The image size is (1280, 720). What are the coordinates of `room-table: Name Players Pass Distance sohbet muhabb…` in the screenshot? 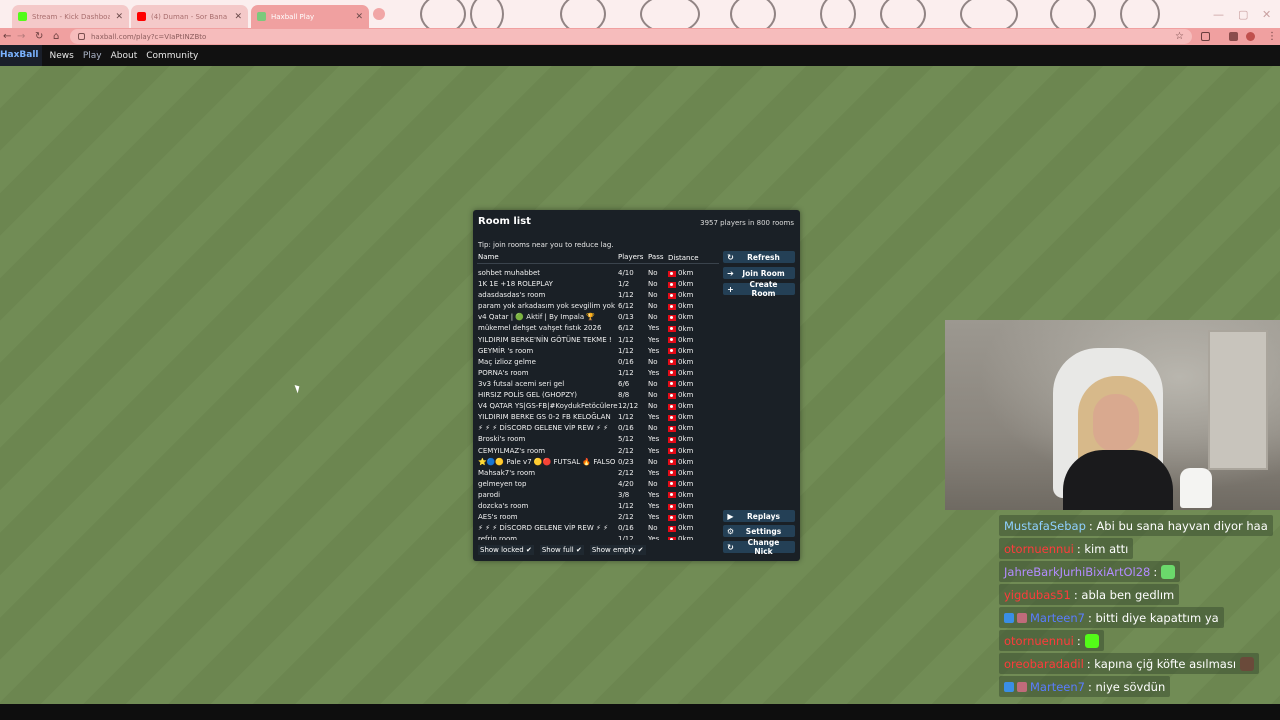 It's located at (598, 396).